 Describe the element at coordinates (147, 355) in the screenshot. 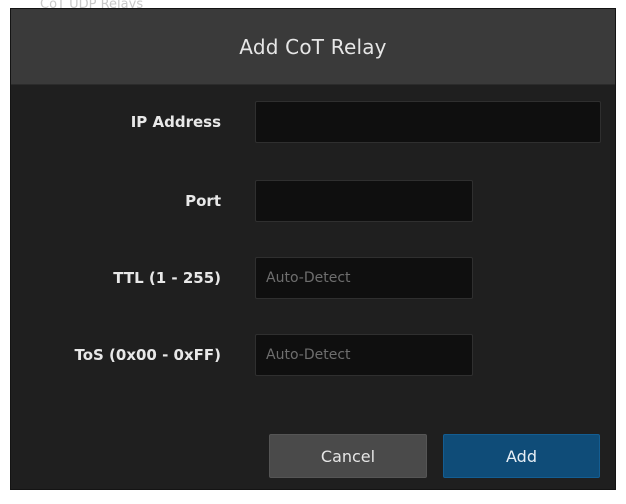

I see `tos-label: ToS (0x00 - 0xFF)` at that location.